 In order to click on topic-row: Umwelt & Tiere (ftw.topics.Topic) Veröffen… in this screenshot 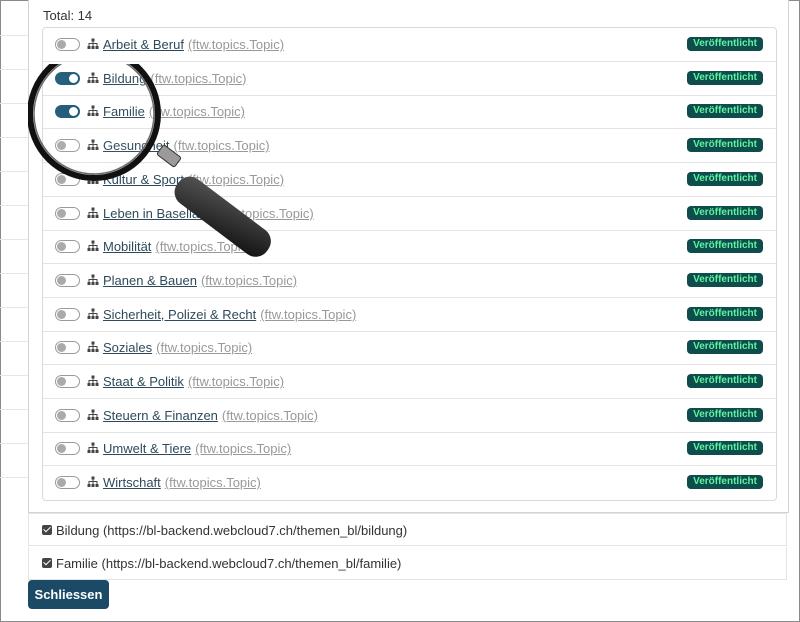, I will do `click(409, 449)`.